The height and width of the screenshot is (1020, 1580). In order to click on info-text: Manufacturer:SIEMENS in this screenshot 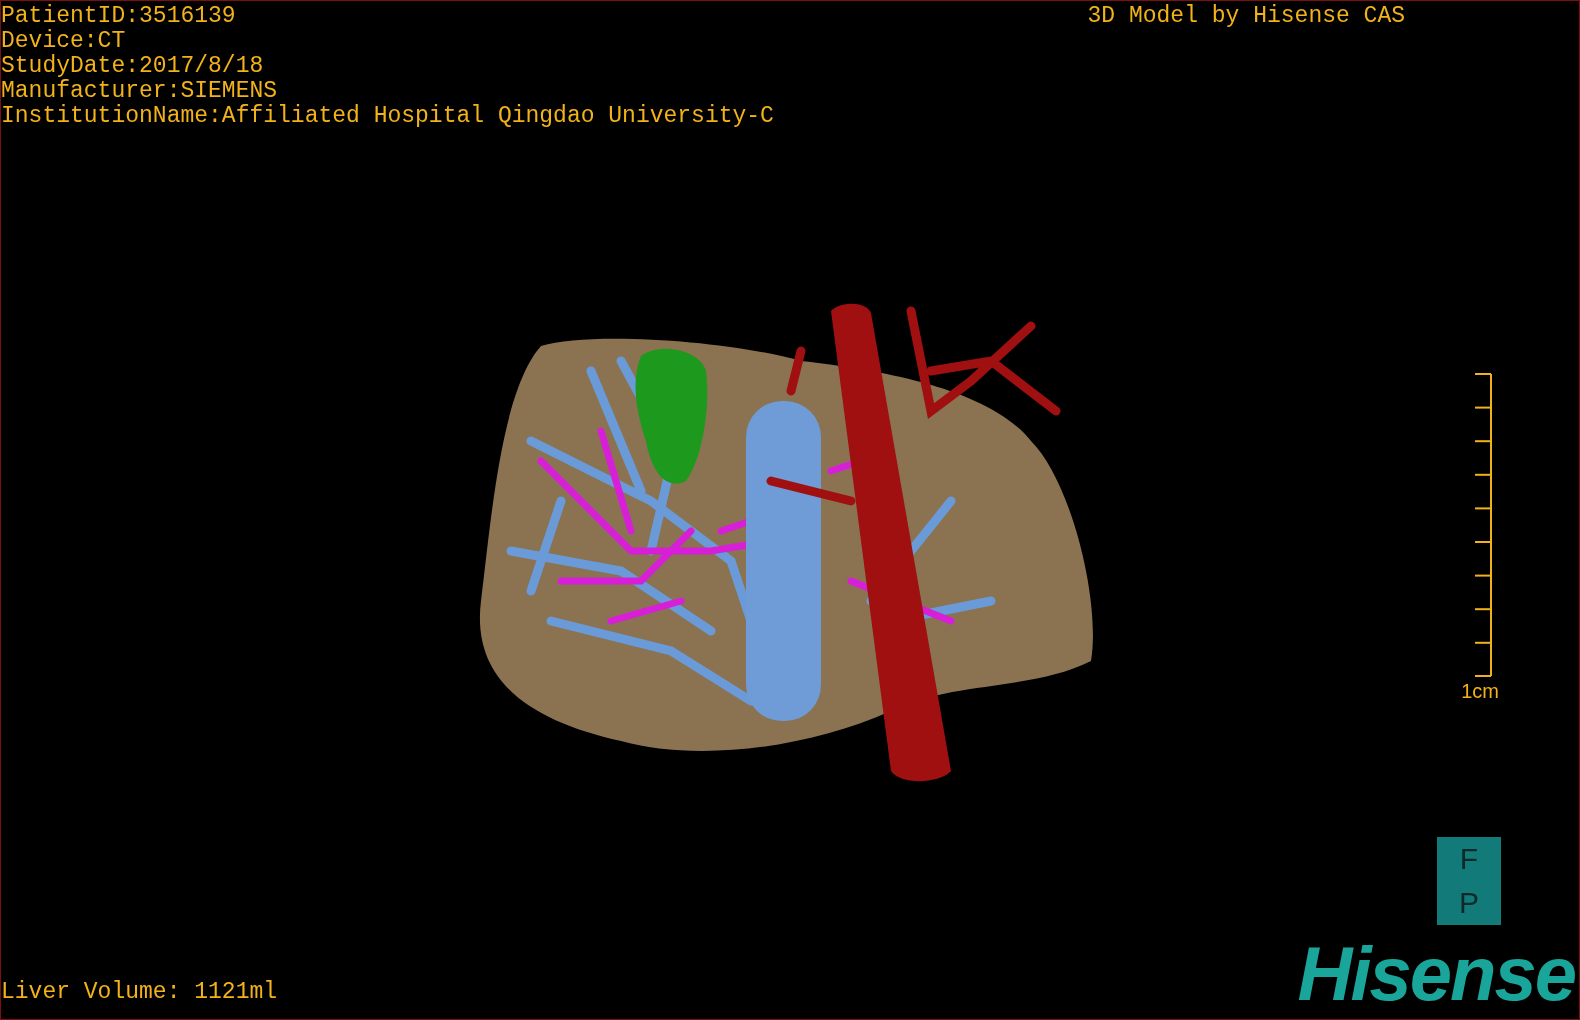, I will do `click(140, 91)`.